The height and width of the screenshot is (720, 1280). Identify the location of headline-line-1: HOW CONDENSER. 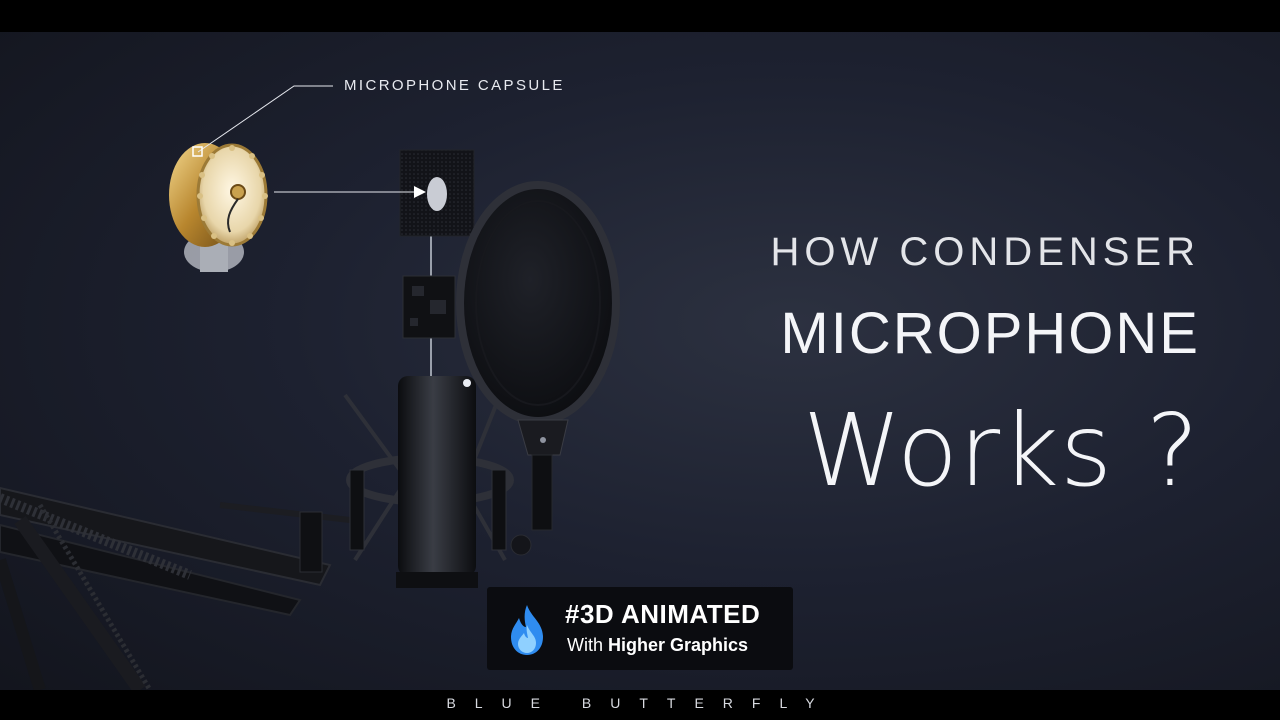
(985, 252).